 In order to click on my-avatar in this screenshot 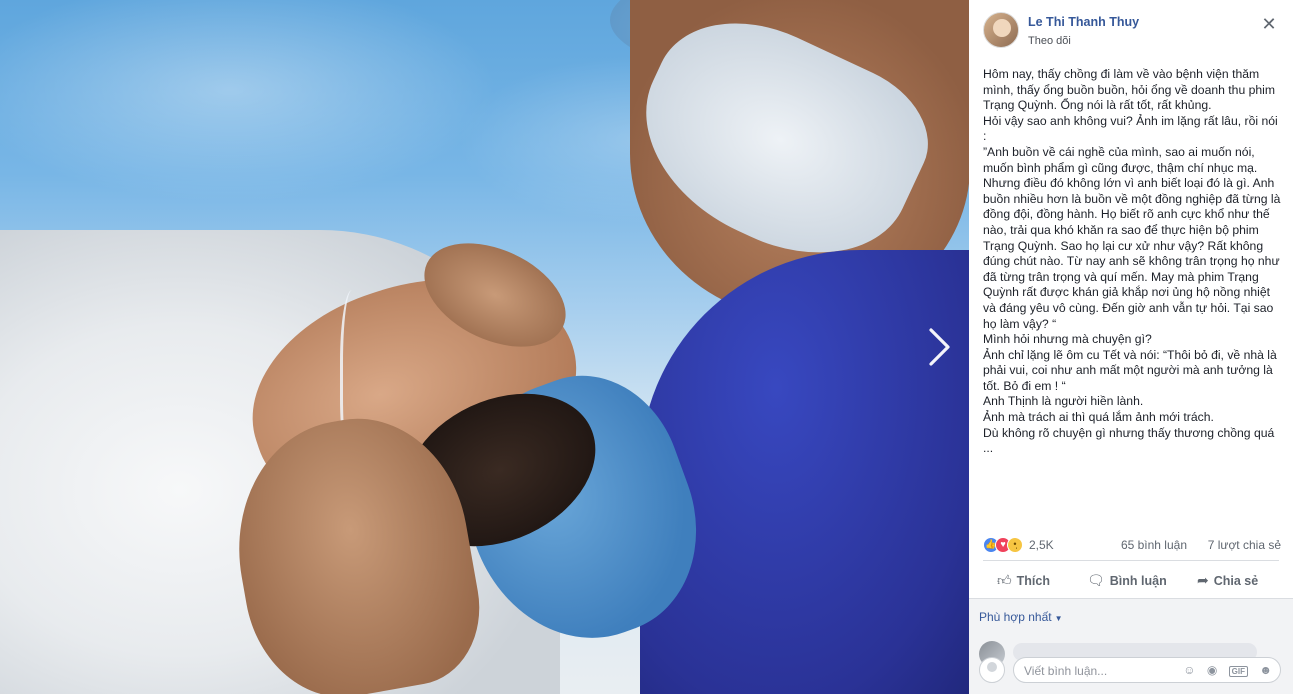, I will do `click(992, 670)`.